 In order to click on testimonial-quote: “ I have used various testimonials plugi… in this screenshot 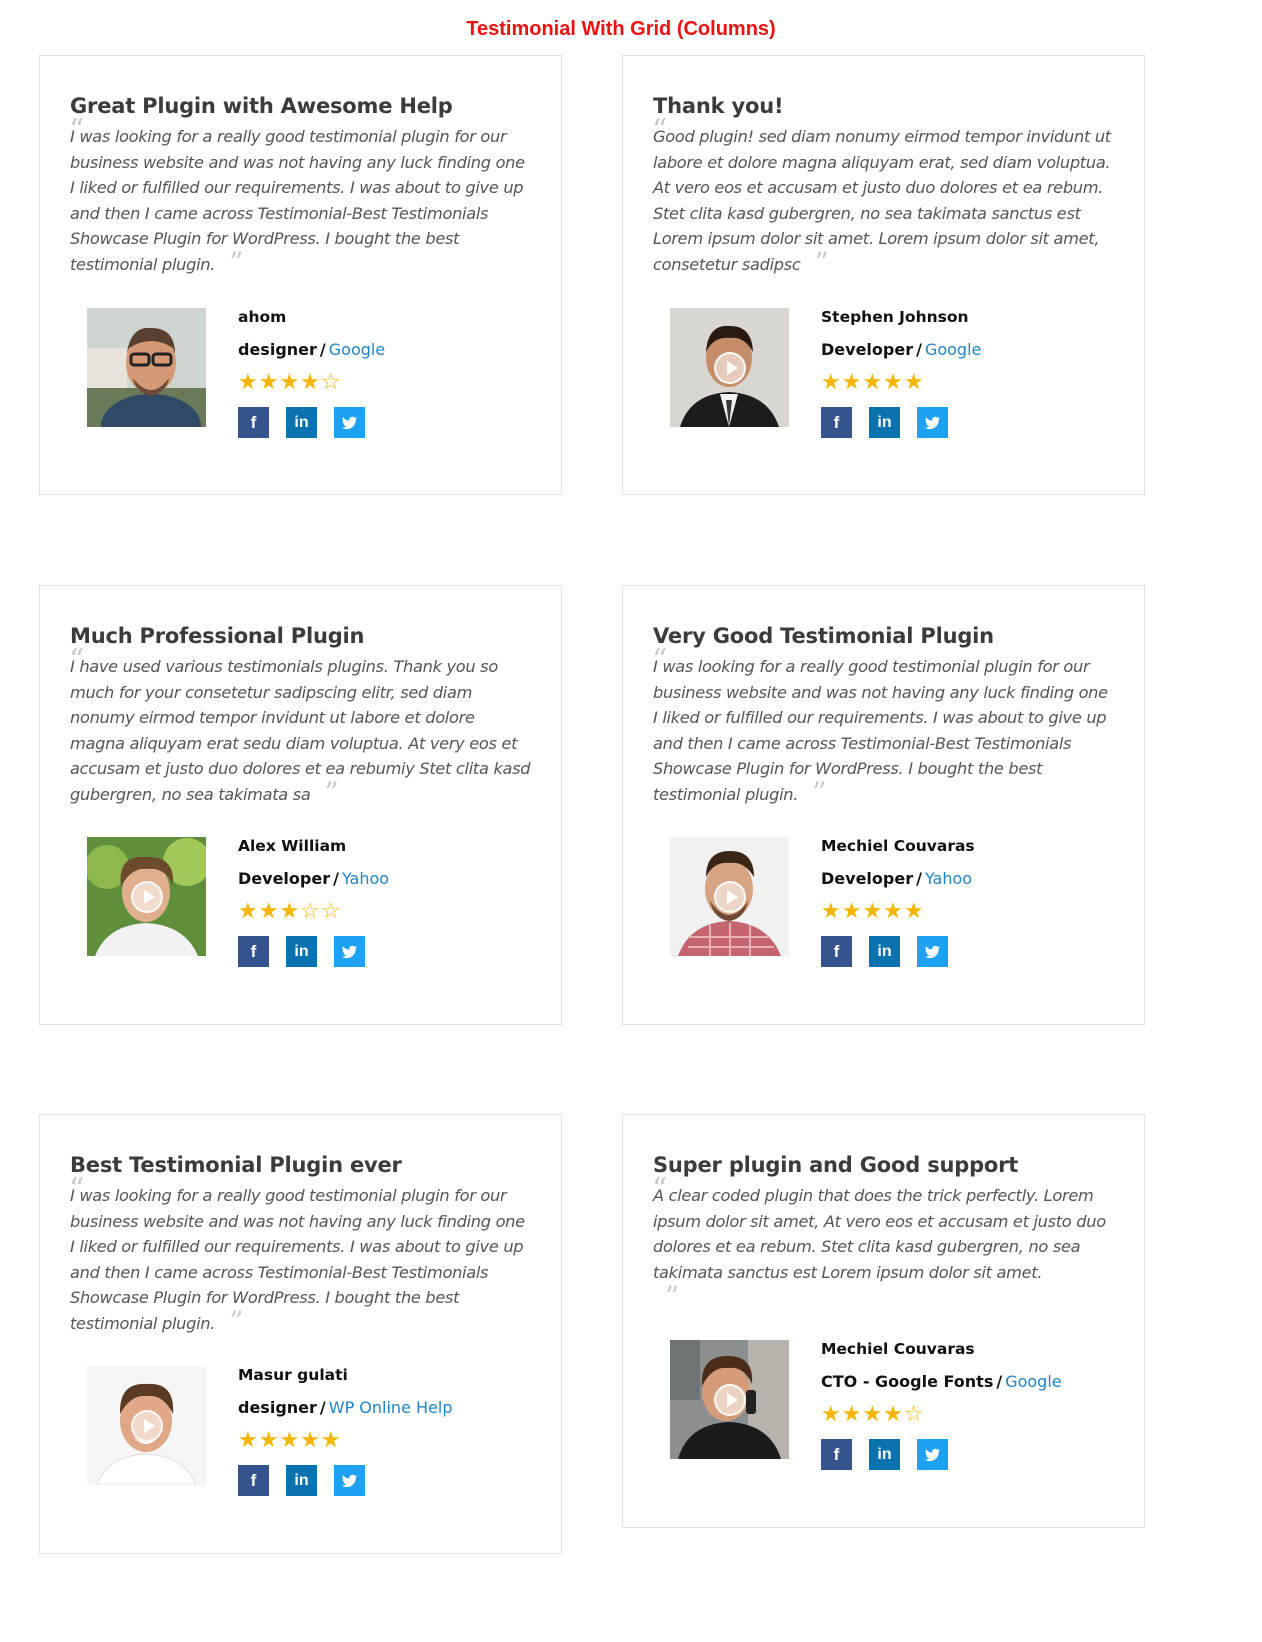, I will do `click(300, 726)`.